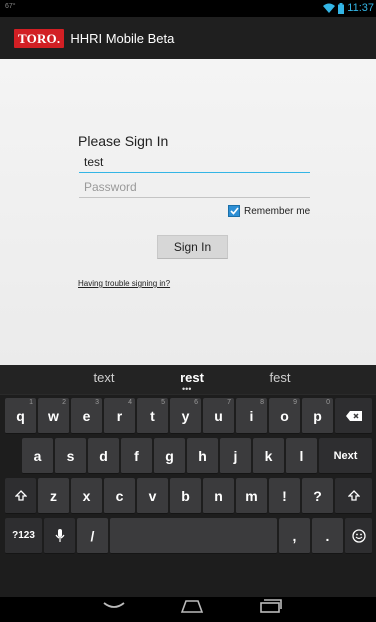 This screenshot has height=622, width=376. Describe the element at coordinates (119, 496) in the screenshot. I see `key-c: c` at that location.